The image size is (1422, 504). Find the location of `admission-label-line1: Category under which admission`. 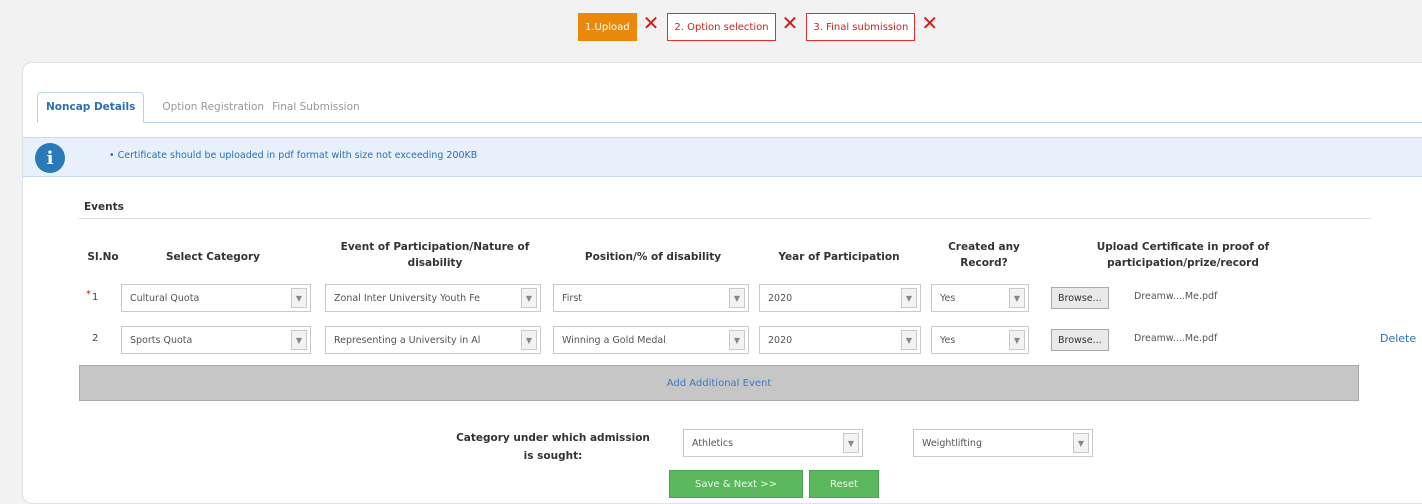

admission-label-line1: Category under which admission is located at coordinates (553, 438).